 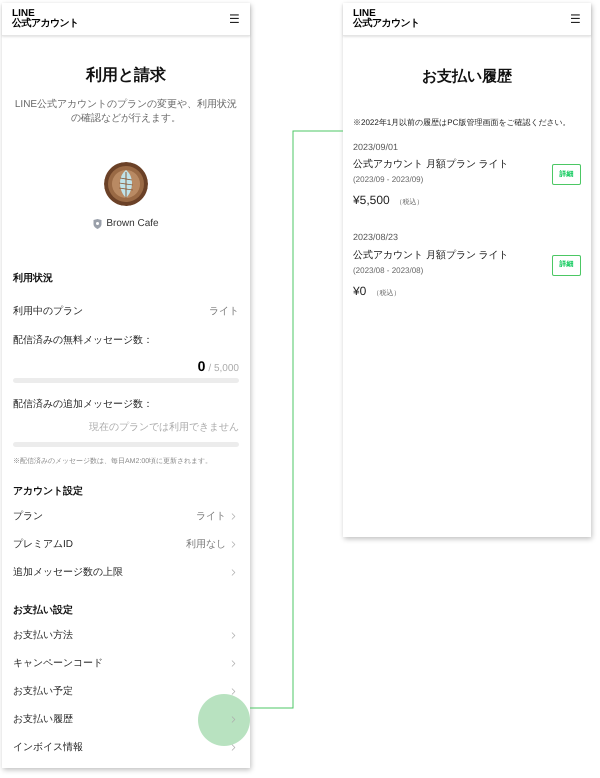 What do you see at coordinates (58, 664) in the screenshot?
I see `menu-label: キャンペーンコード` at bounding box center [58, 664].